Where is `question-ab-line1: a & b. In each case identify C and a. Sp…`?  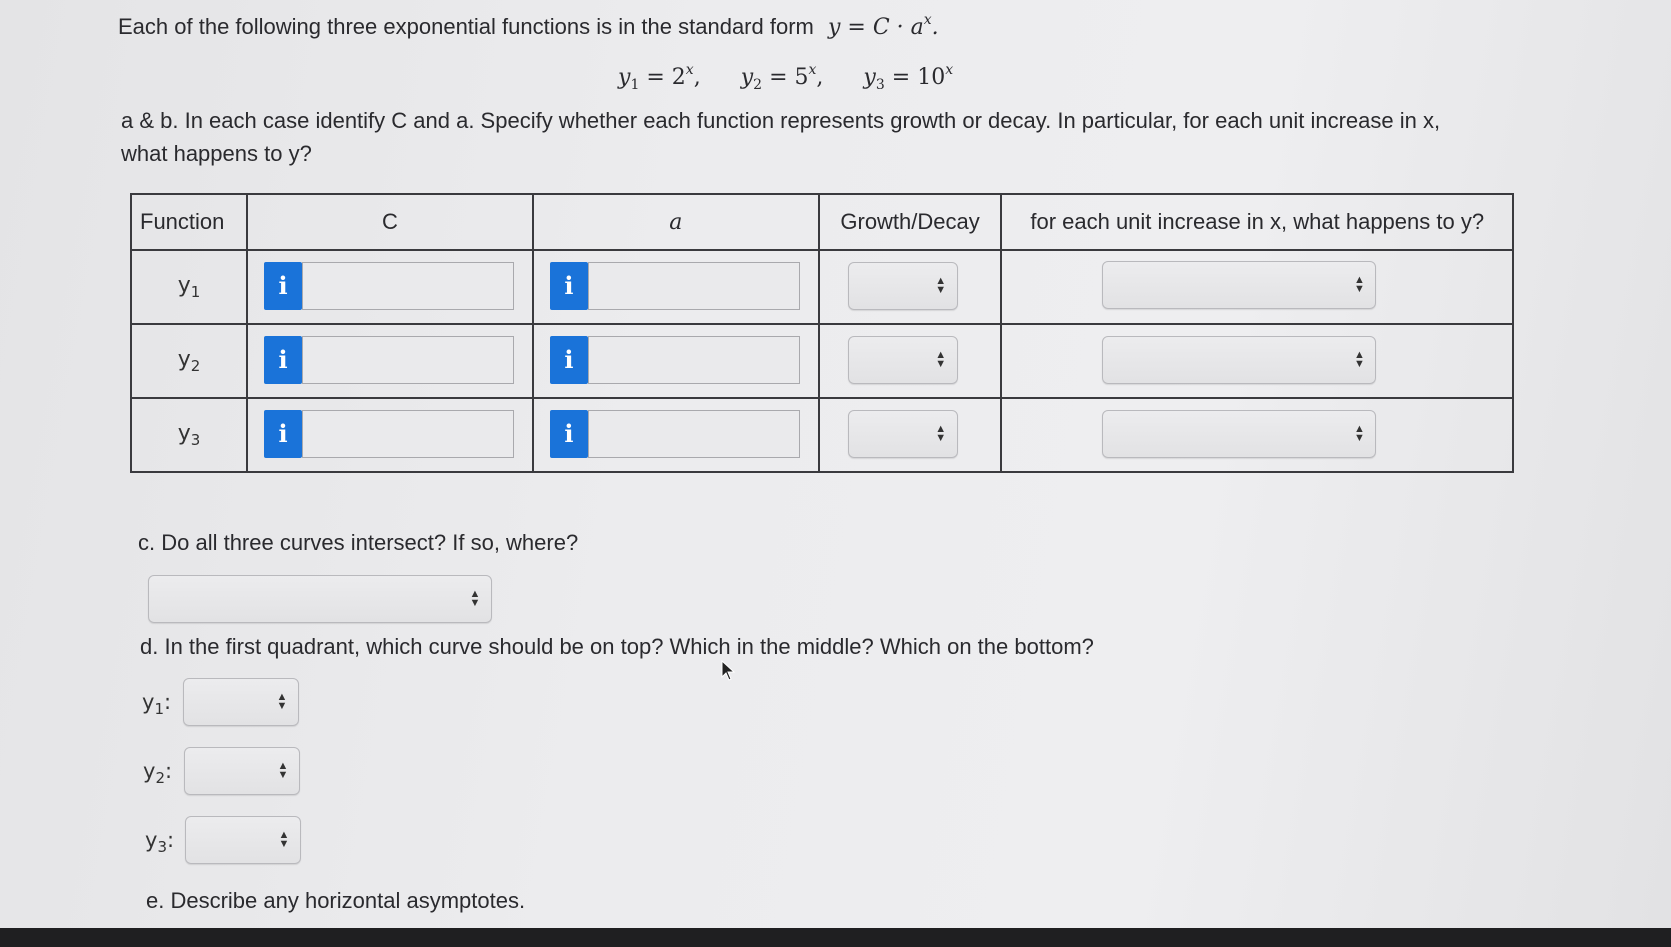
question-ab-line1: a & b. In each case identify C and a. Sp… is located at coordinates (781, 120).